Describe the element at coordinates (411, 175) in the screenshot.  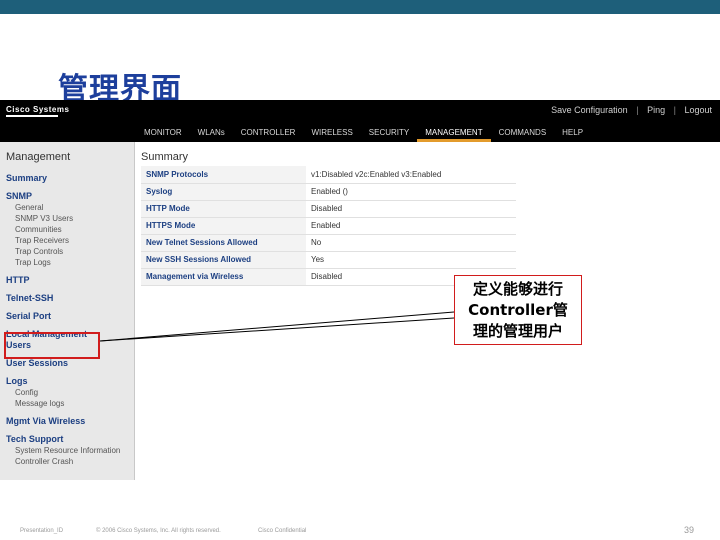
I see `row-value: v1:Disabled v2c:Enabled v3:Enabled` at that location.